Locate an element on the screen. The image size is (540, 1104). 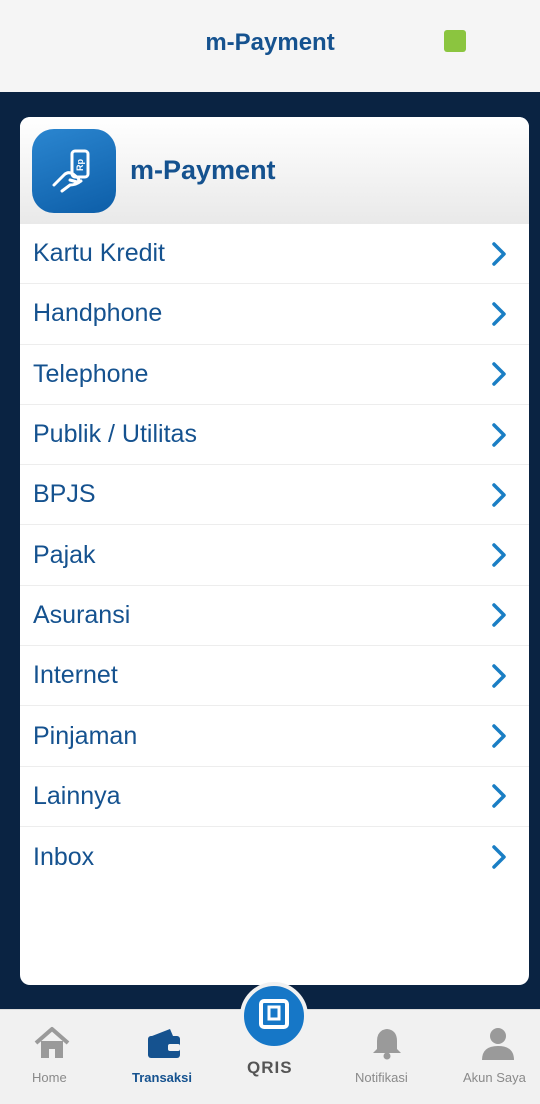
page-title: m-Payment is located at coordinates (270, 42).